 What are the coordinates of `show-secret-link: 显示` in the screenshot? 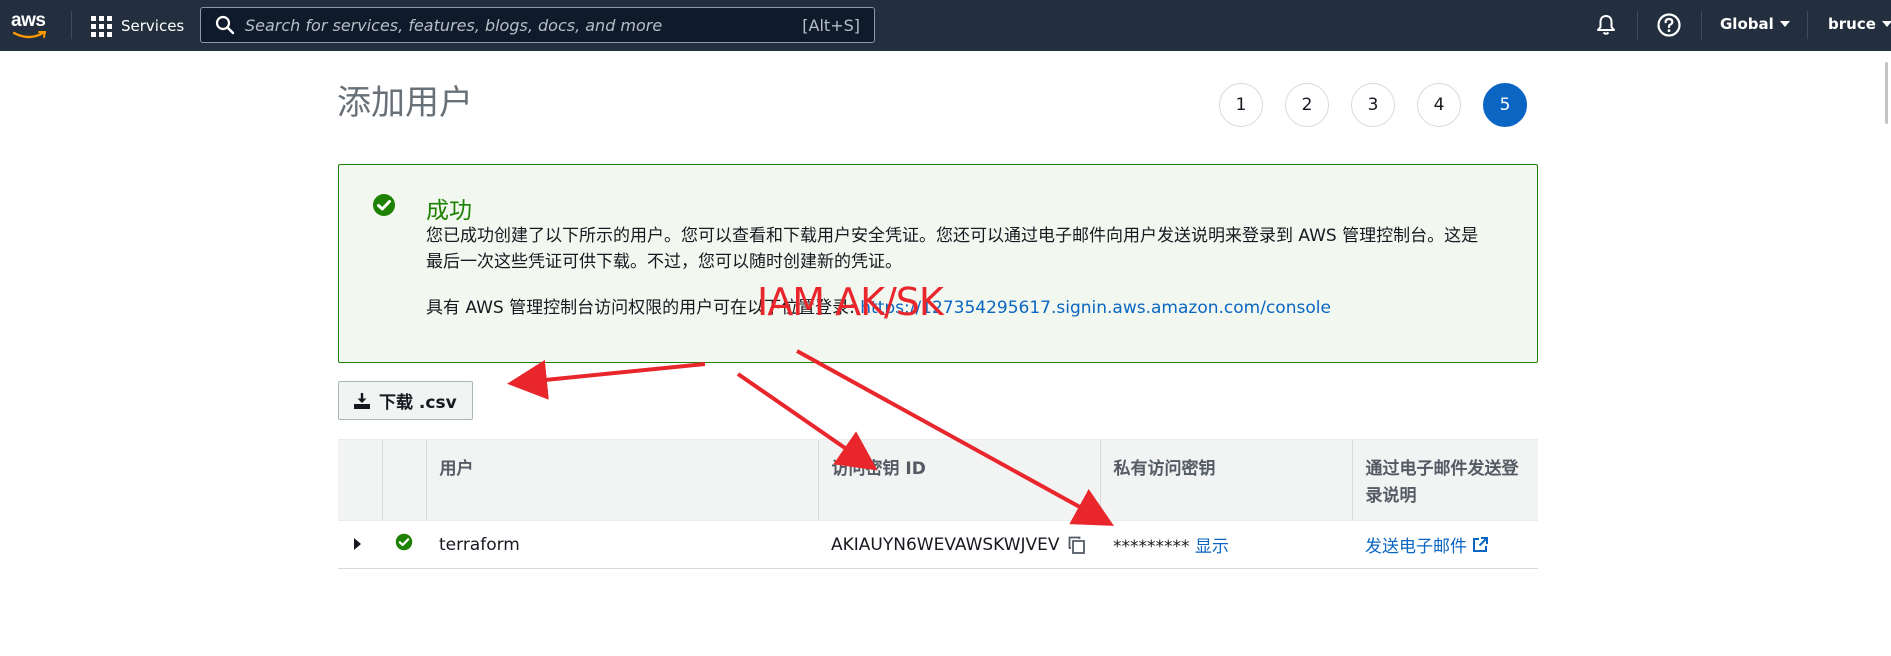 It's located at (1212, 547).